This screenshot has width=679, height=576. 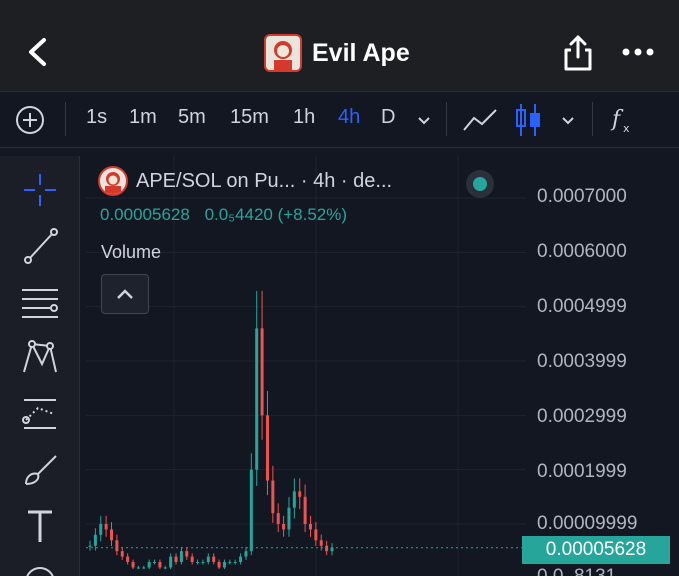 I want to click on svg-text: x, so click(x=626, y=128).